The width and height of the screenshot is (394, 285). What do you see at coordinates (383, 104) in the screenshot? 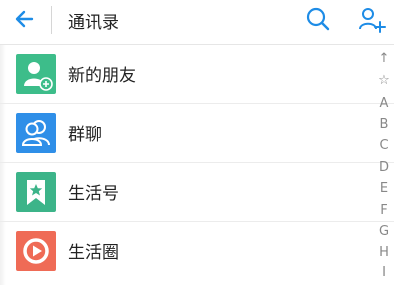
I see `index-item: A` at bounding box center [383, 104].